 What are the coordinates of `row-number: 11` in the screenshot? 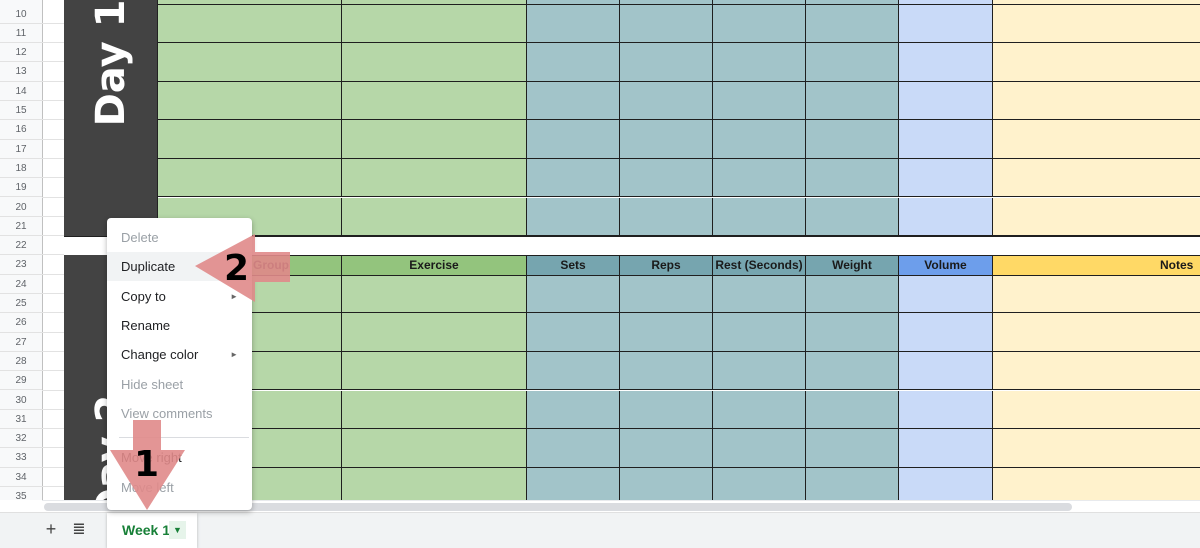 It's located at (21, 34).